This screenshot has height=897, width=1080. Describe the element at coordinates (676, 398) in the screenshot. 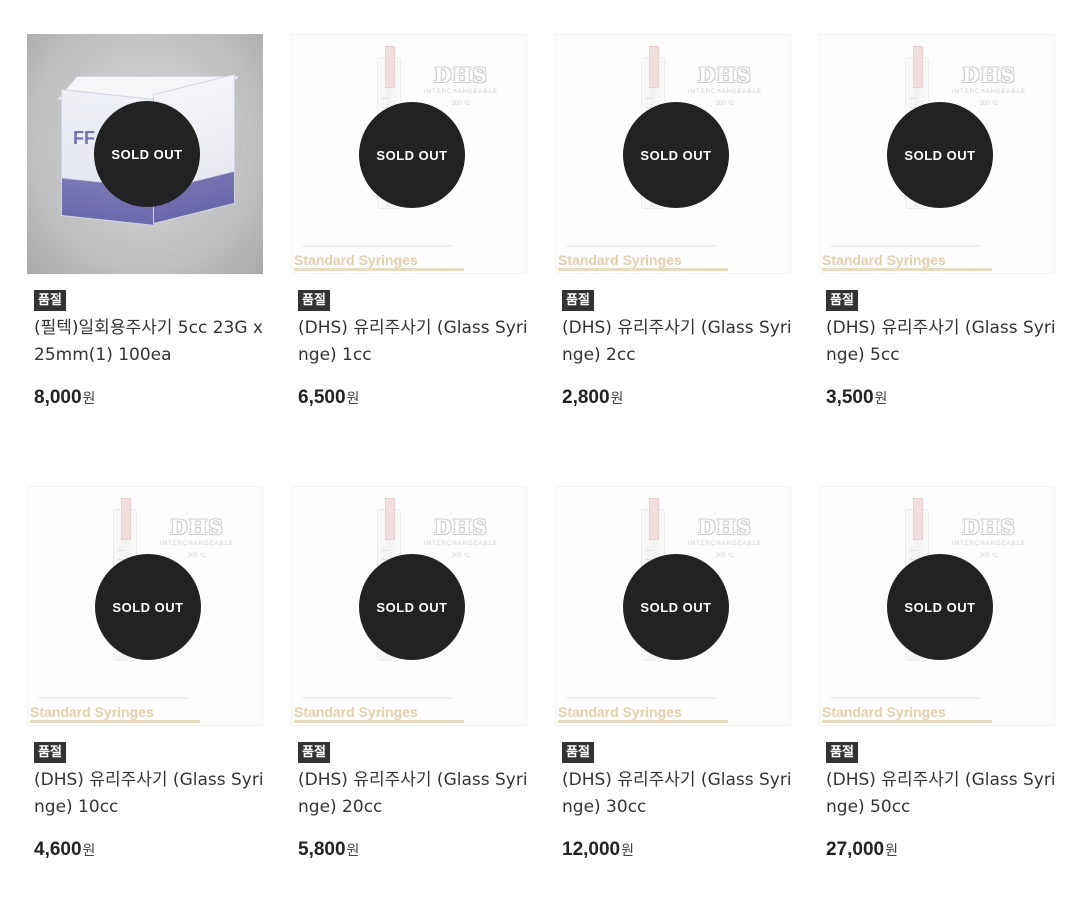

I see `product-price: 2,800원` at that location.